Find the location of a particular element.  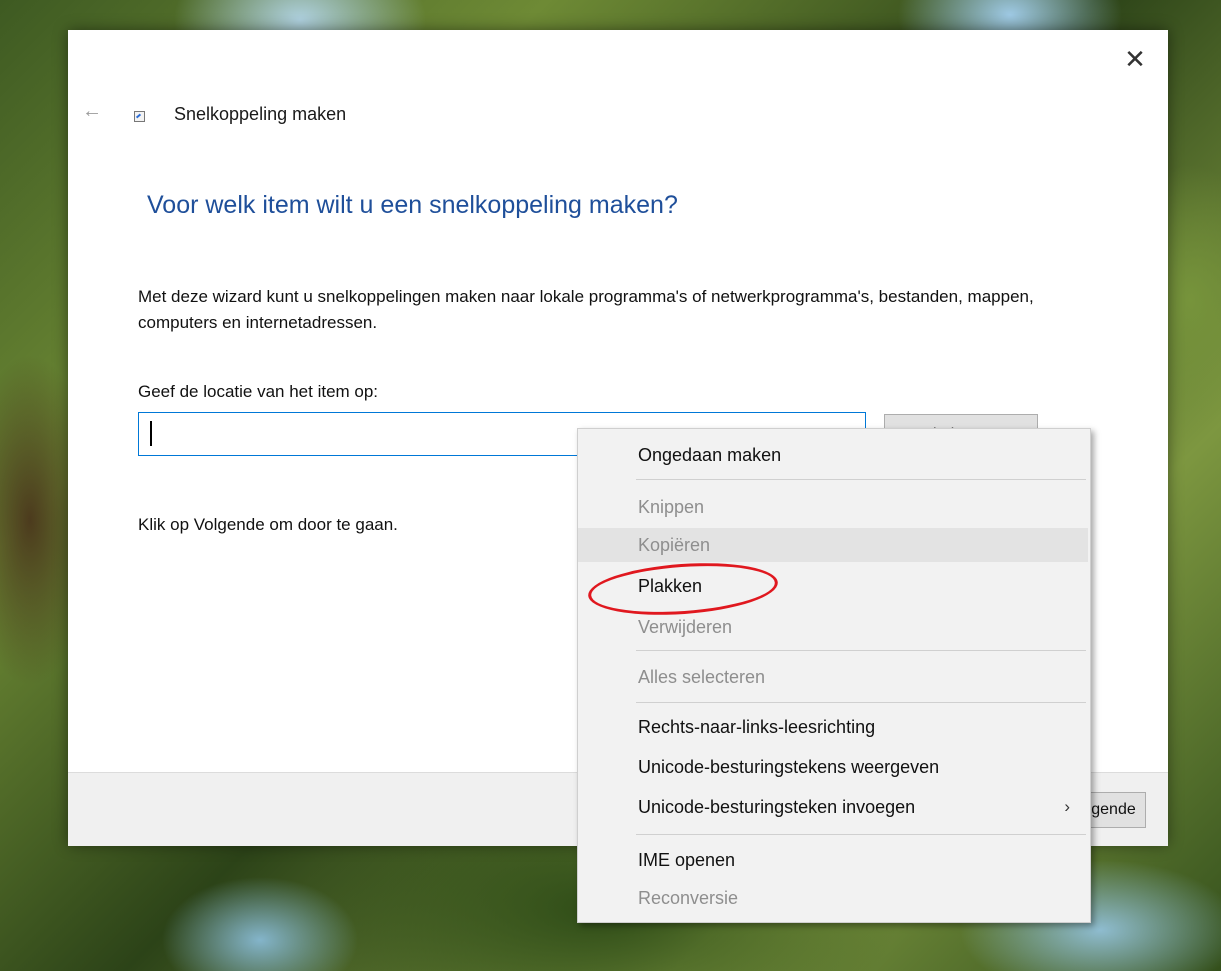

menu-item-open-ime: IME openen is located at coordinates (833, 860).